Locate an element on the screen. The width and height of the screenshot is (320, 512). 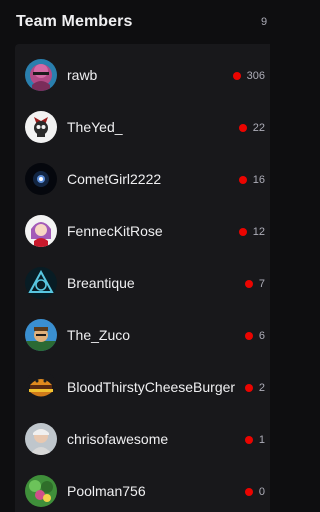
viewer-count: 22 is located at coordinates (251, 128).